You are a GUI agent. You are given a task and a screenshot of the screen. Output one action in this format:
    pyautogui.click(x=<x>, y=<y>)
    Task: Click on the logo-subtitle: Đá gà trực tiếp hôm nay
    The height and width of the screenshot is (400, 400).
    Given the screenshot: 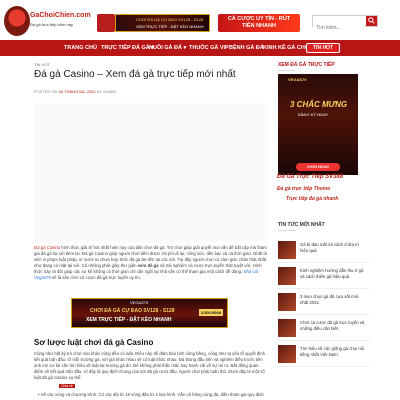 What is the action you would take?
    pyautogui.click(x=51, y=24)
    